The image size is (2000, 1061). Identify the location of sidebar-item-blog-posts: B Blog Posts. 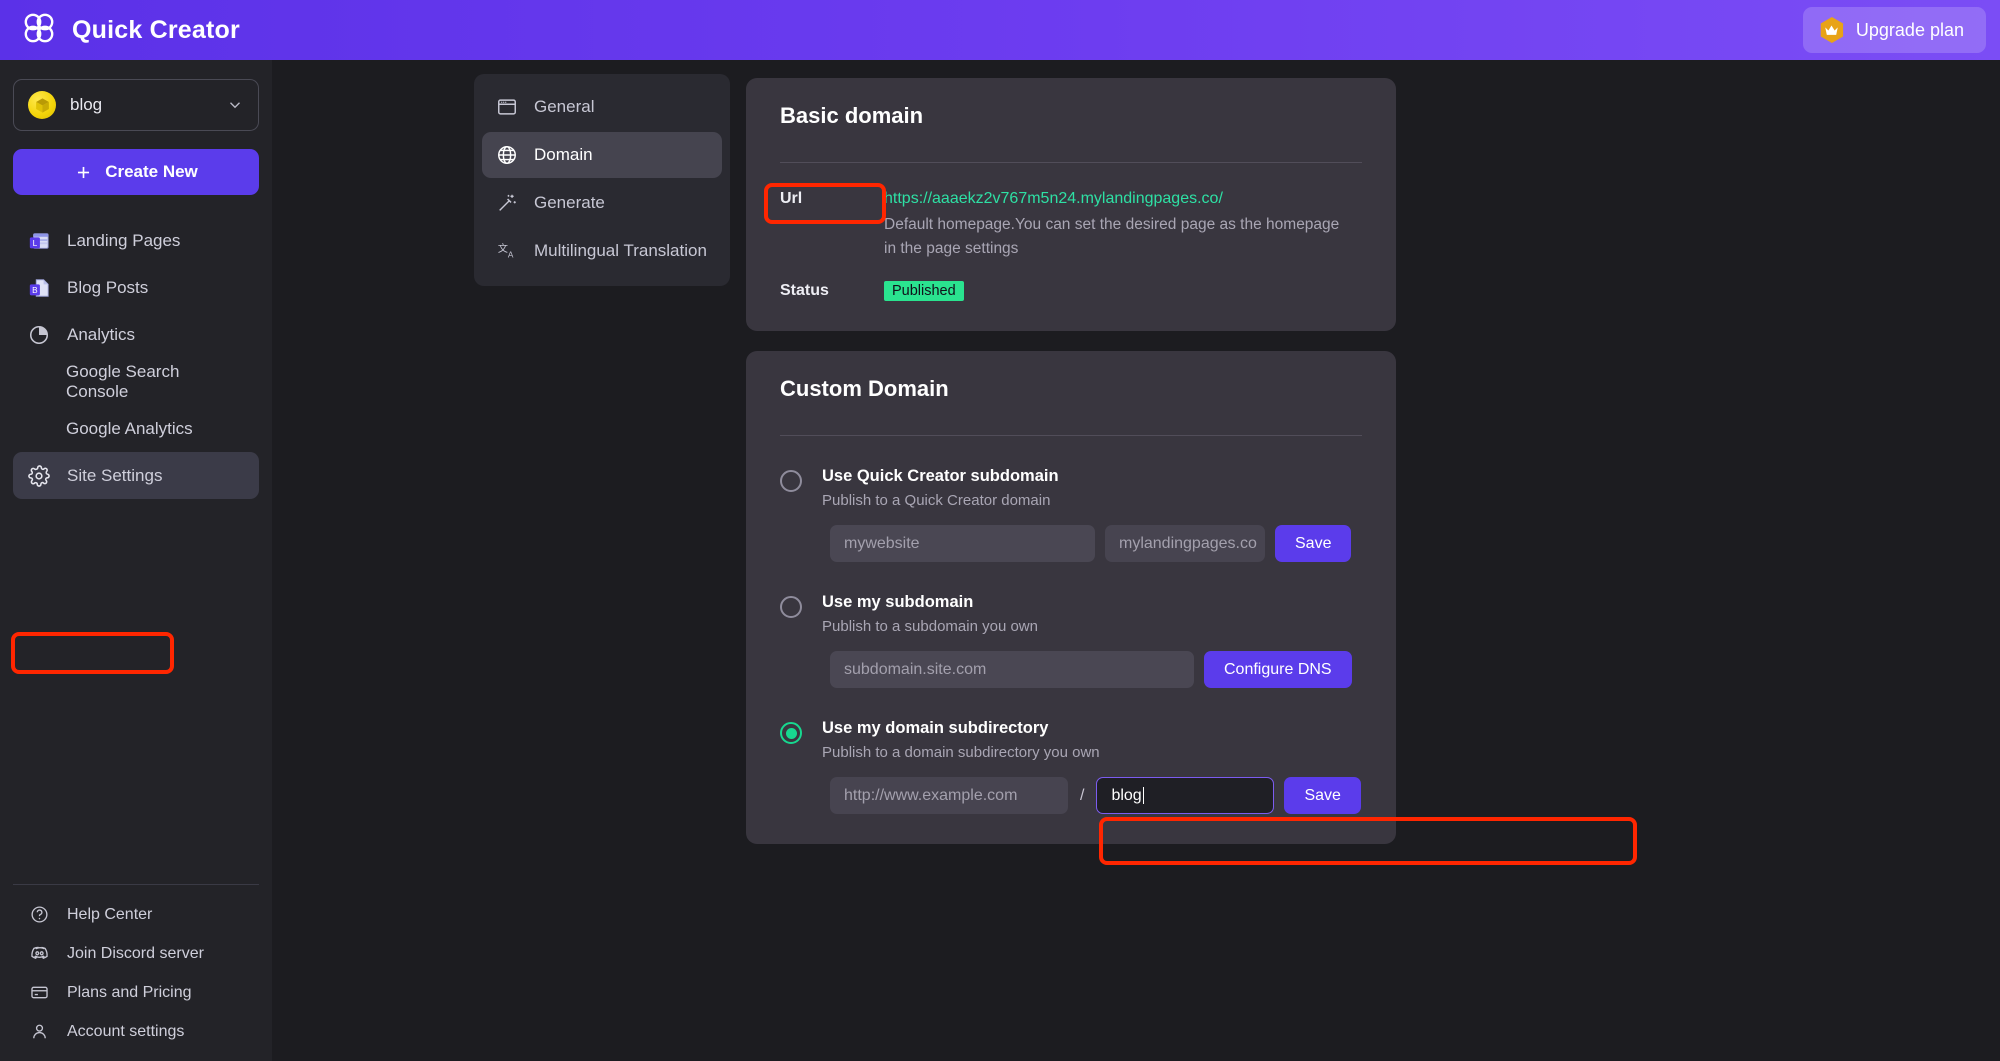
(136, 287).